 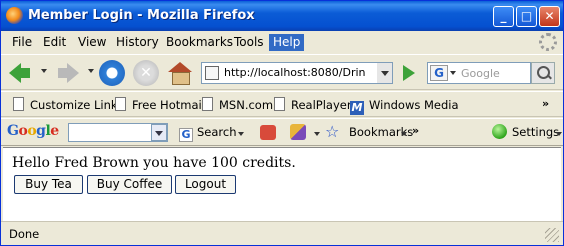 I want to click on bookmark-label: MSN.com, so click(x=246, y=105).